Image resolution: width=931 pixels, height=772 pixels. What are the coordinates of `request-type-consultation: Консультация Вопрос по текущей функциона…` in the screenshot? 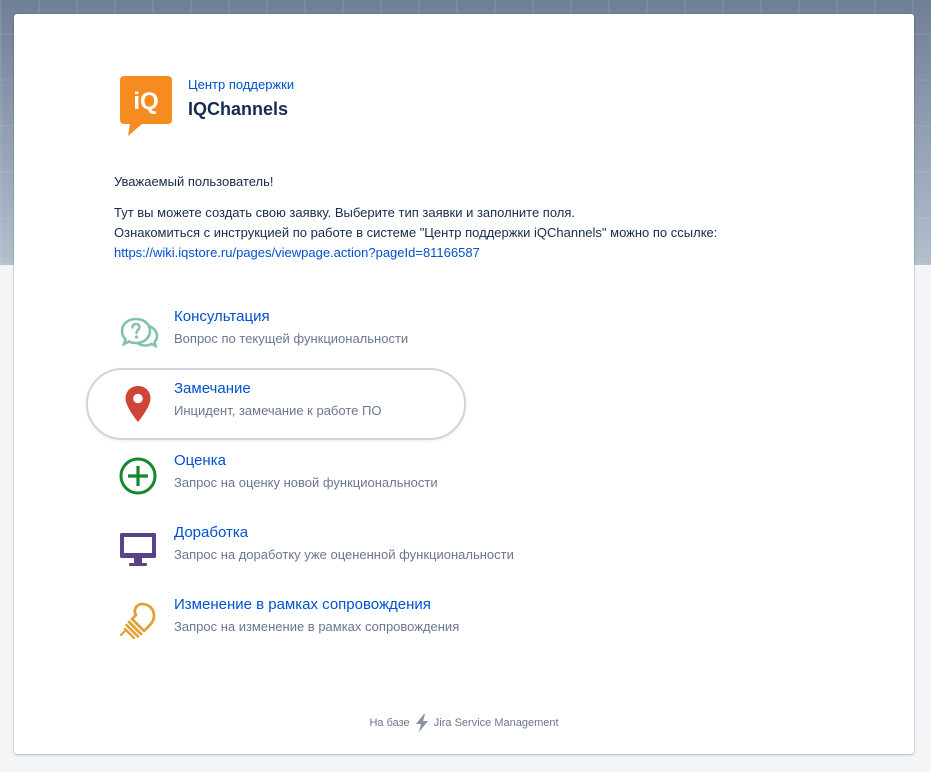 It's located at (276, 332).